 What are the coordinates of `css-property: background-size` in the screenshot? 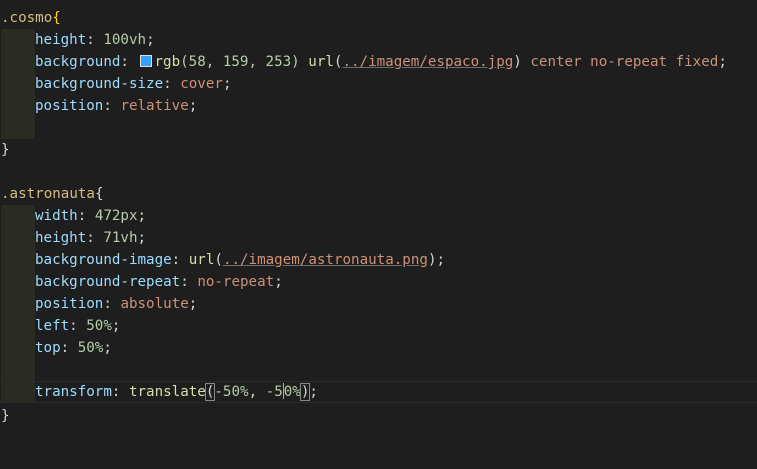 It's located at (99, 84).